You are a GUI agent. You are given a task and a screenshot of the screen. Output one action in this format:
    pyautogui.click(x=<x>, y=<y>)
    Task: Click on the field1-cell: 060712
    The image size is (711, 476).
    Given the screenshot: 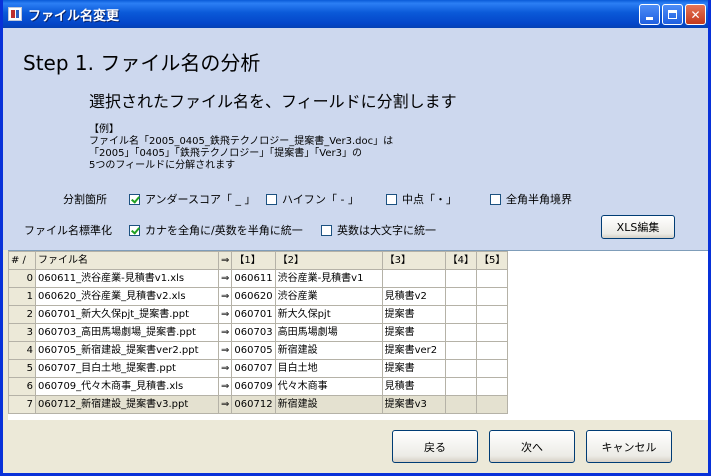 What is the action you would take?
    pyautogui.click(x=253, y=404)
    